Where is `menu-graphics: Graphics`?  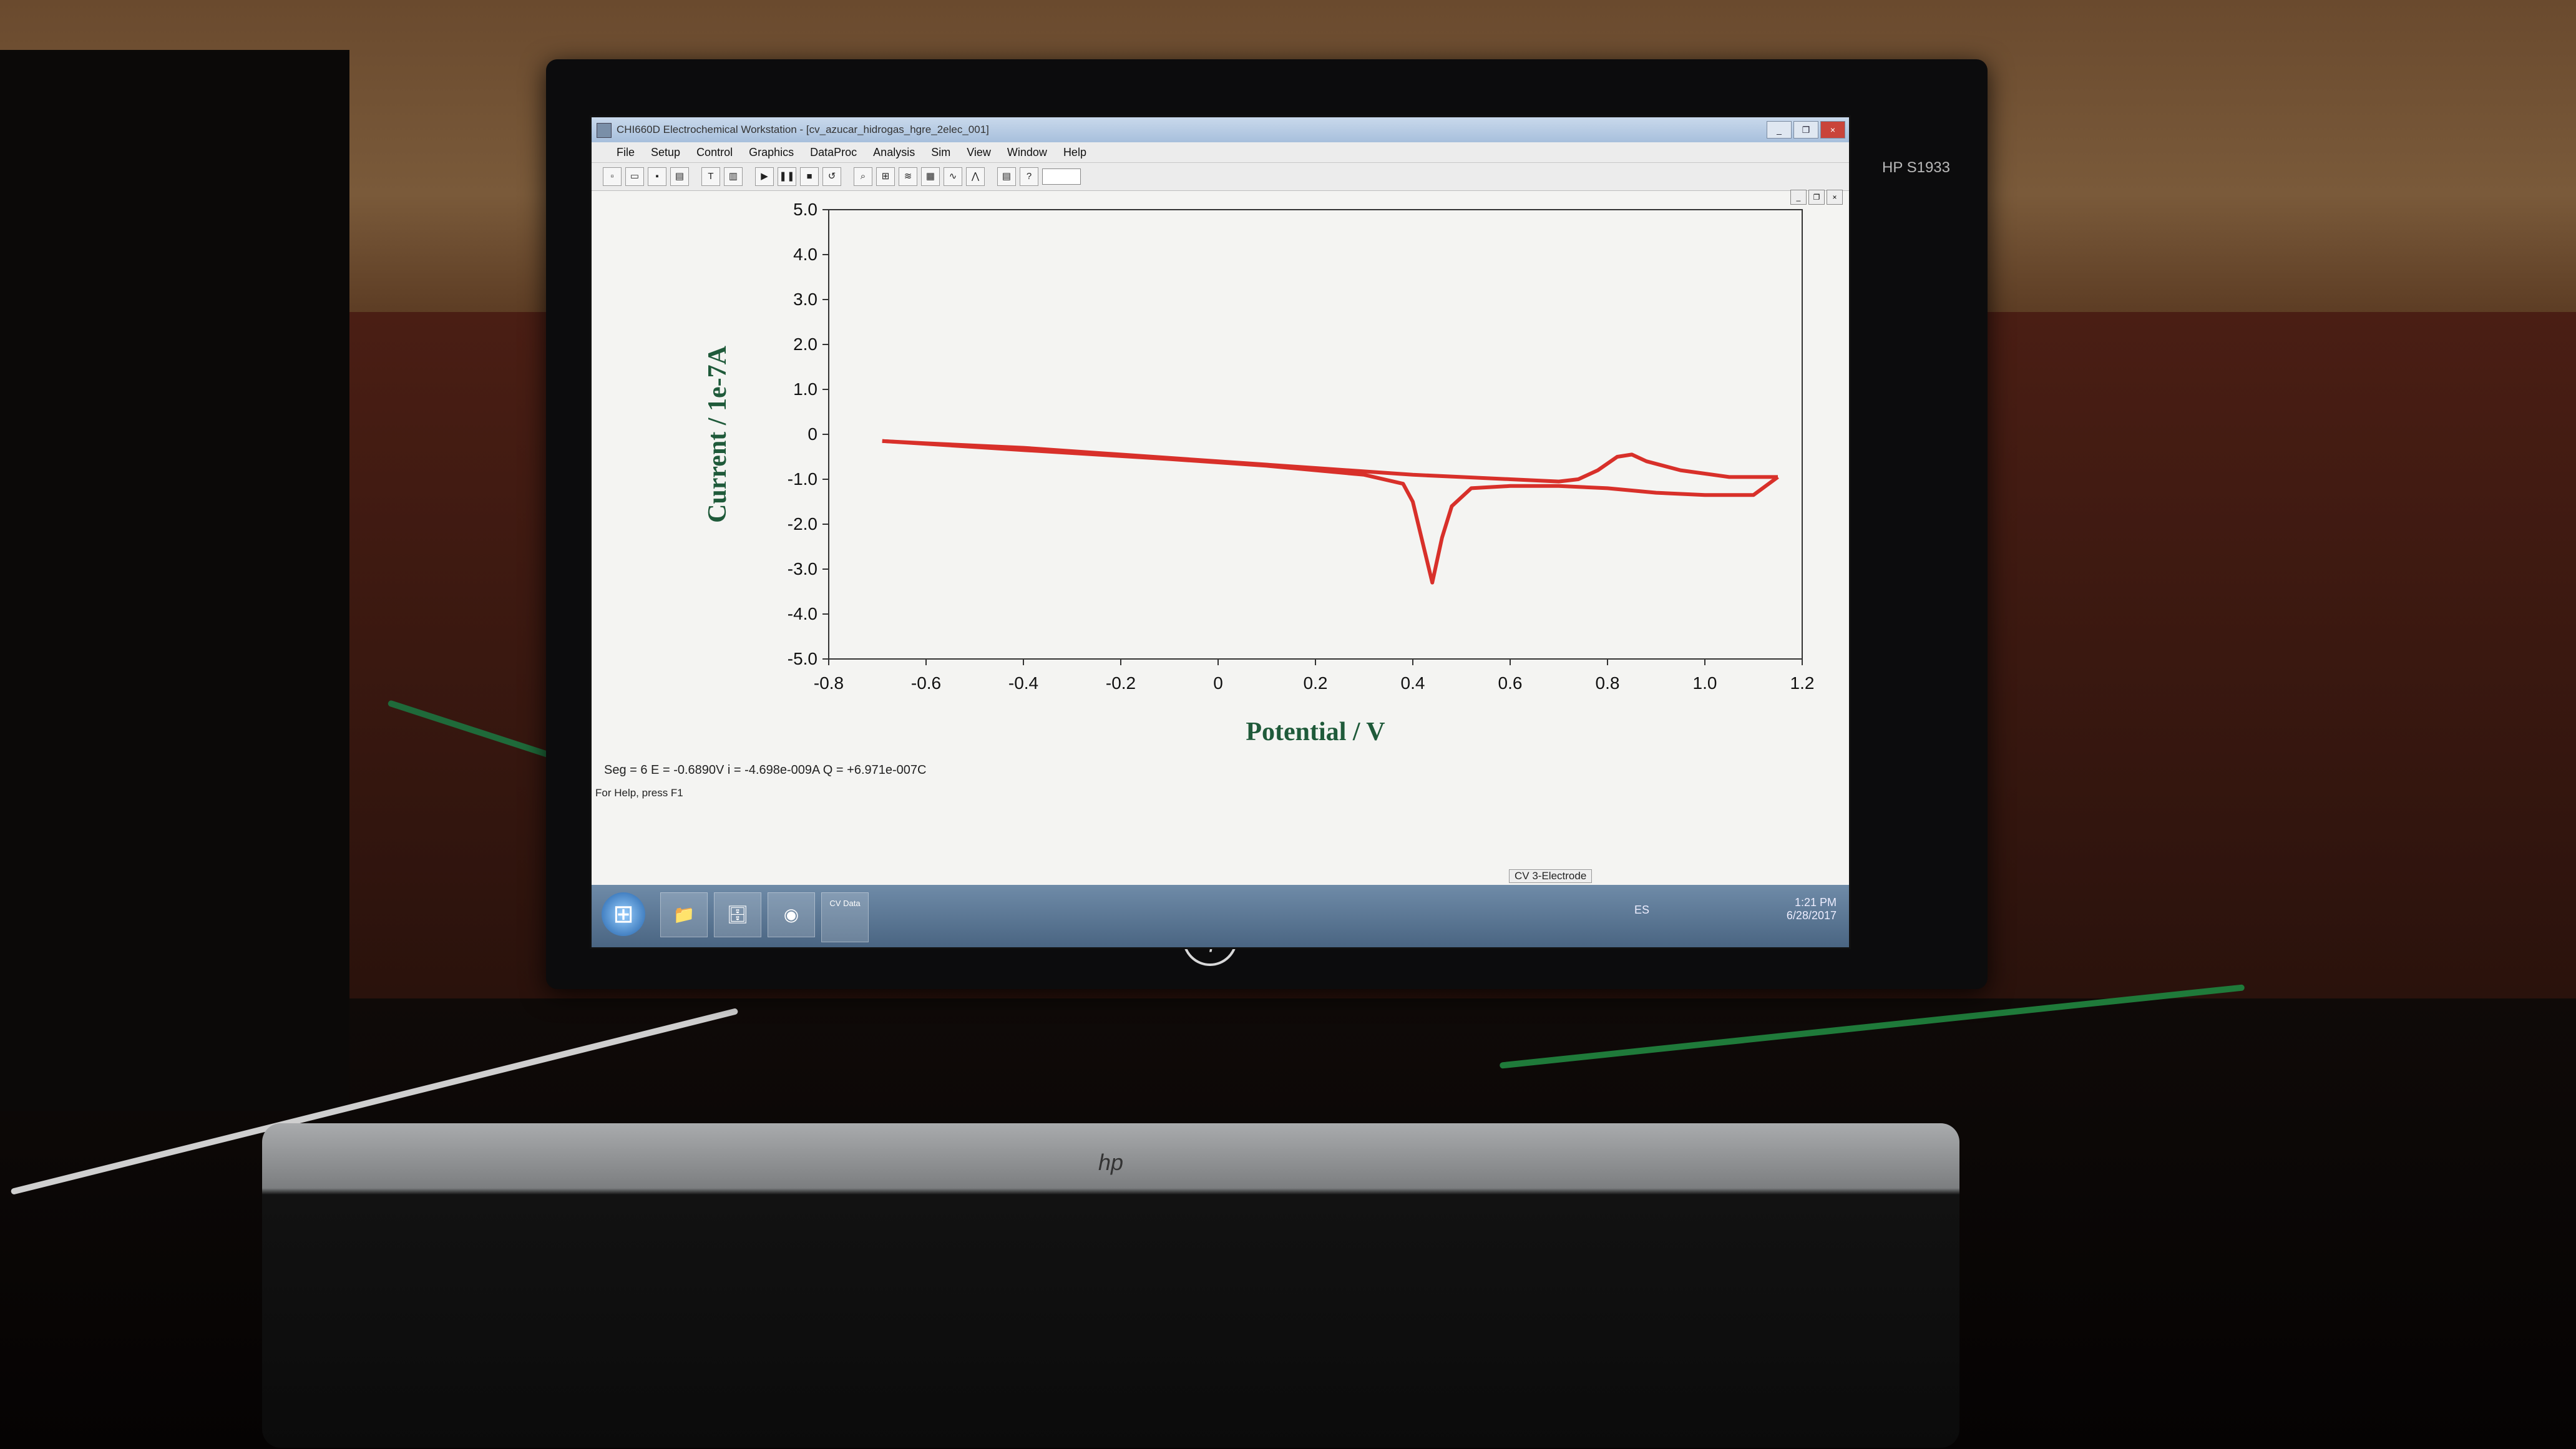 menu-graphics: Graphics is located at coordinates (771, 152).